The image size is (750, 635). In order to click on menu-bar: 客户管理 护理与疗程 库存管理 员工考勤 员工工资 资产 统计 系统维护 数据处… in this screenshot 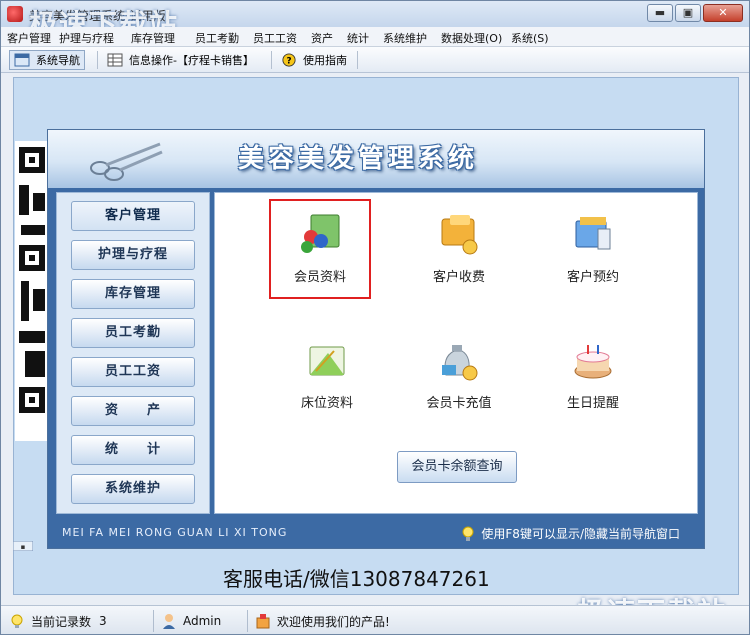, I will do `click(375, 37)`.